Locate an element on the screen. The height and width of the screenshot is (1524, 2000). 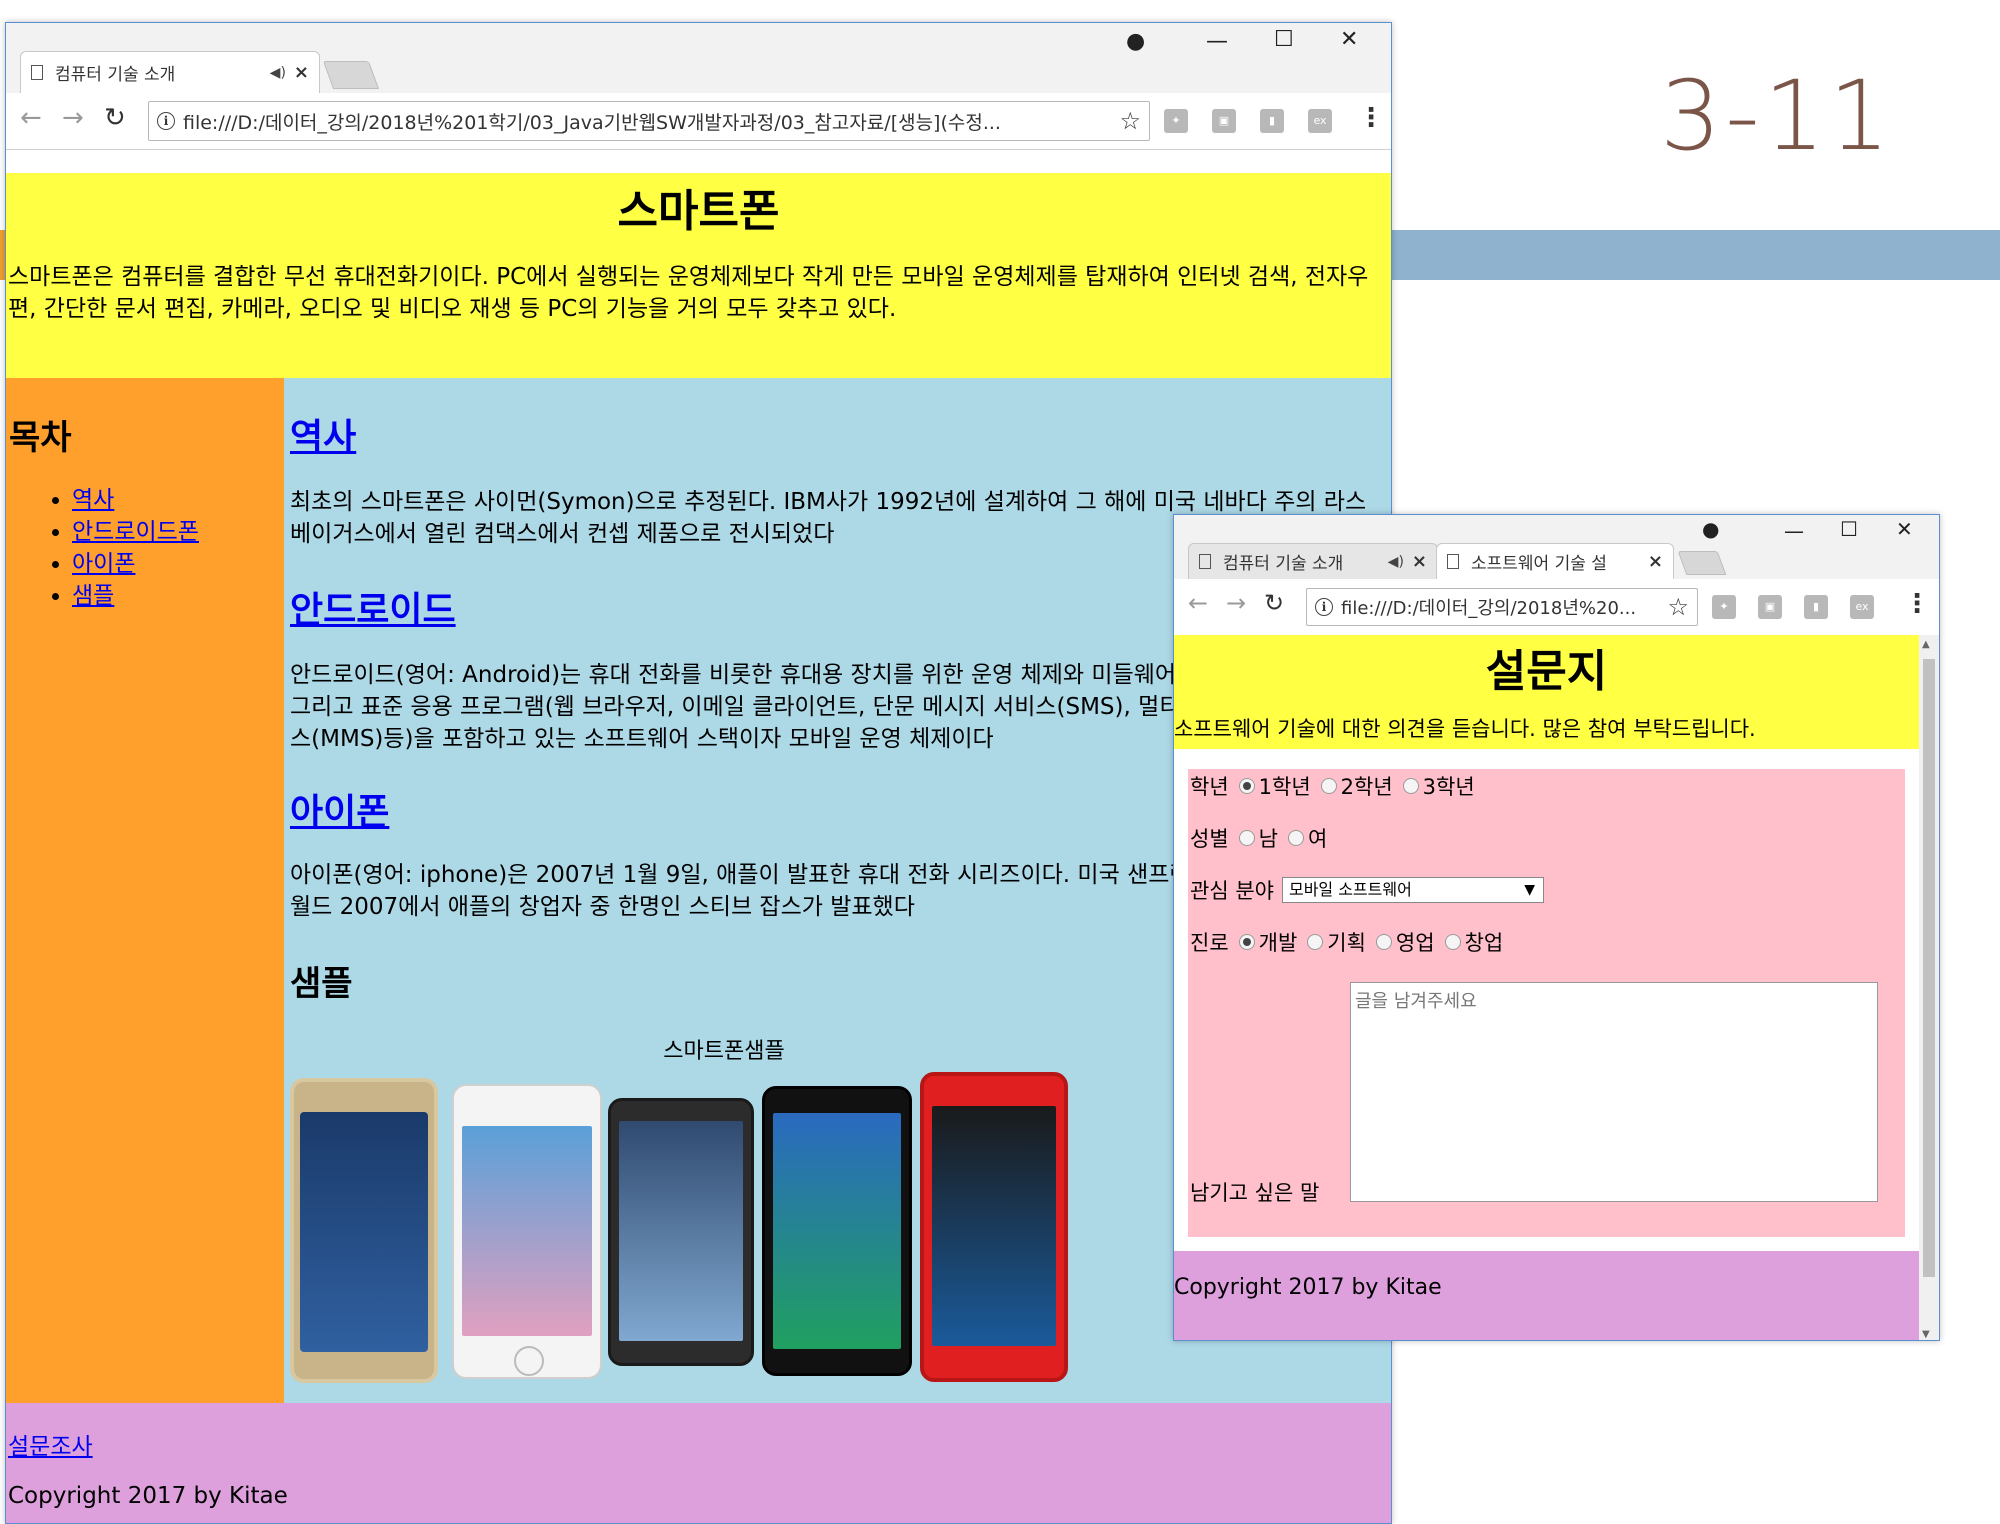
dropdown-arrow-icon: ▼ is located at coordinates (1529, 890).